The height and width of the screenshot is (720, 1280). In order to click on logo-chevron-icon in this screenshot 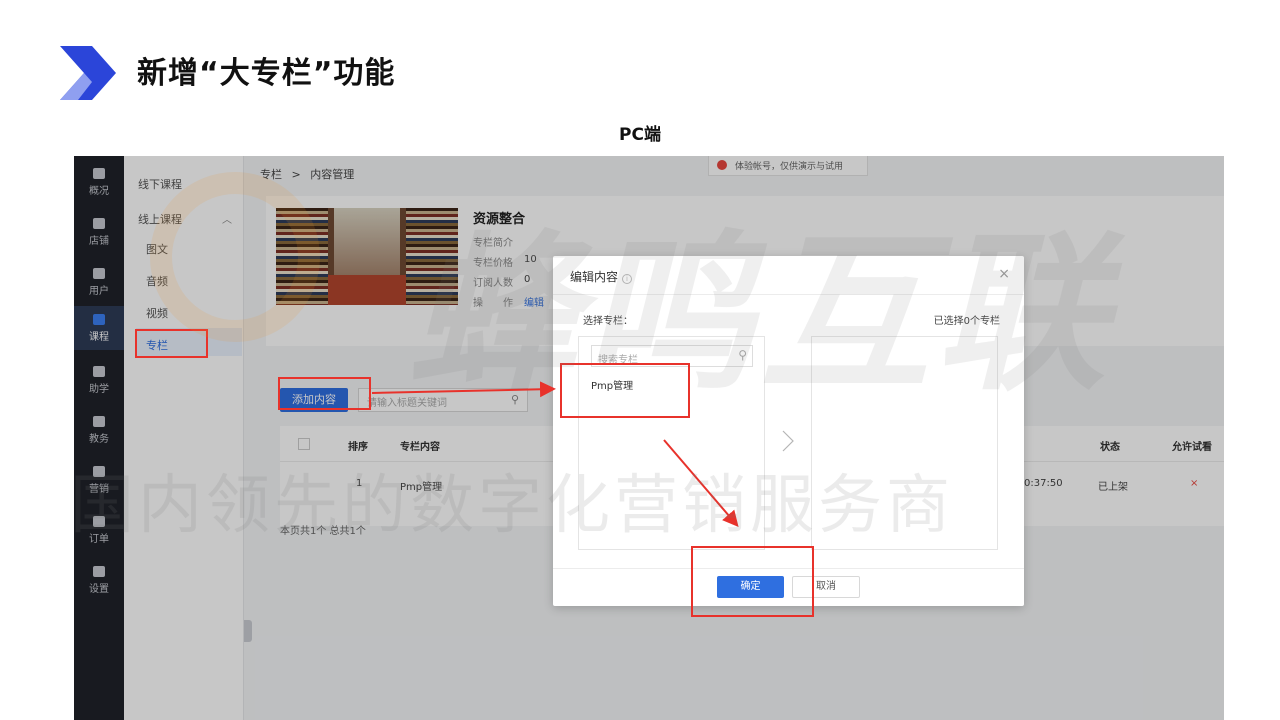, I will do `click(88, 73)`.